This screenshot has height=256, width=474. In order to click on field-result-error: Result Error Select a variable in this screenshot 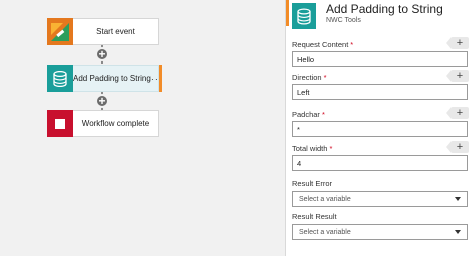, I will do `click(380, 193)`.